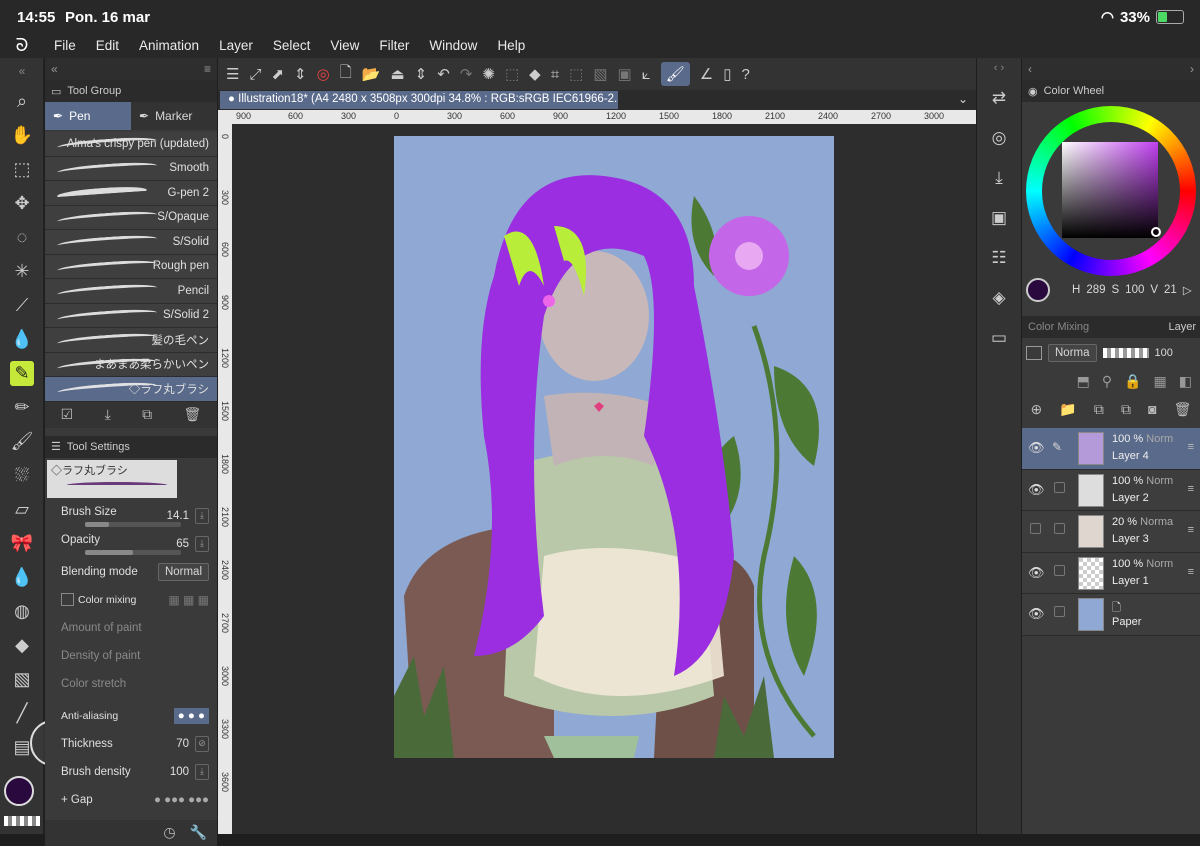 The width and height of the screenshot is (1200, 846). Describe the element at coordinates (646, 74) in the screenshot. I see `ruler-icon: ⟀` at that location.